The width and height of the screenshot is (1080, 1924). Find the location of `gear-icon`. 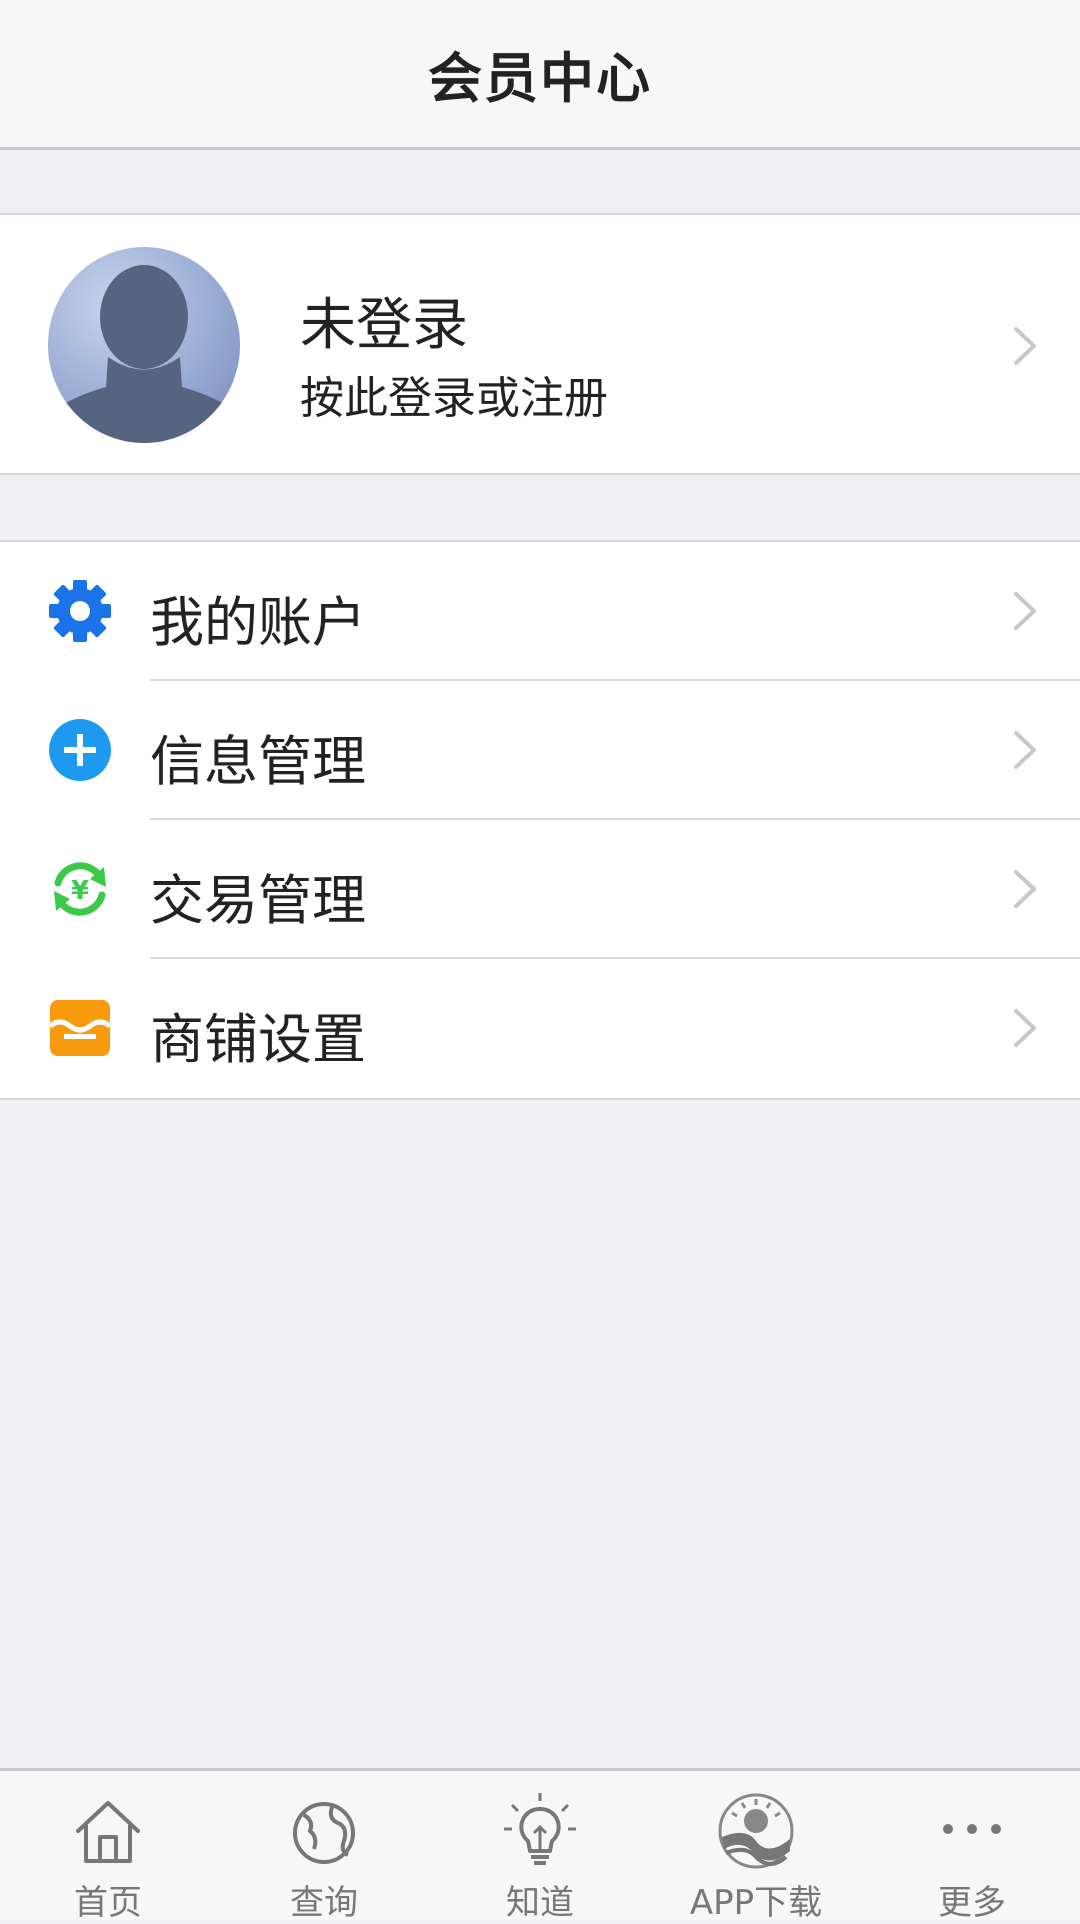

gear-icon is located at coordinates (80, 611).